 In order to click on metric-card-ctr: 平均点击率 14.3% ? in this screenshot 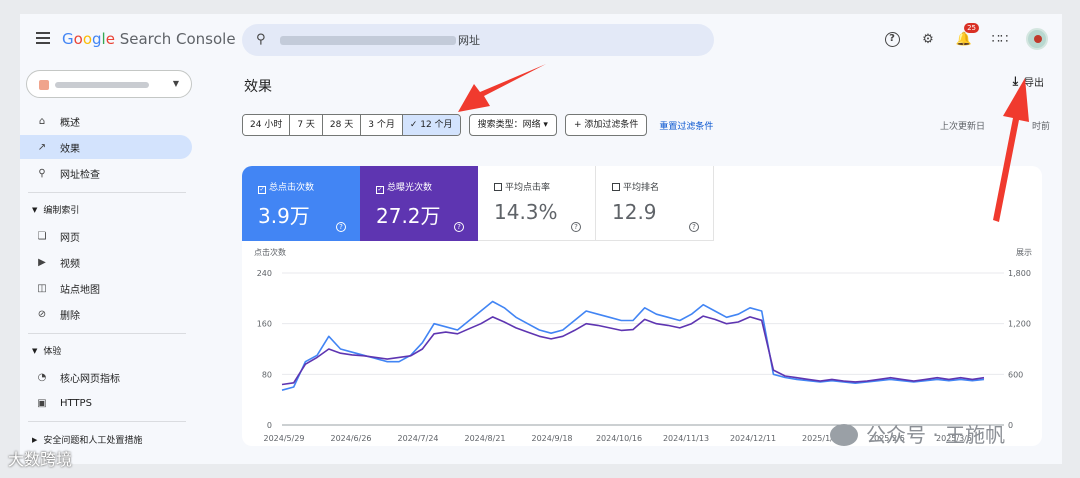, I will do `click(537, 203)`.